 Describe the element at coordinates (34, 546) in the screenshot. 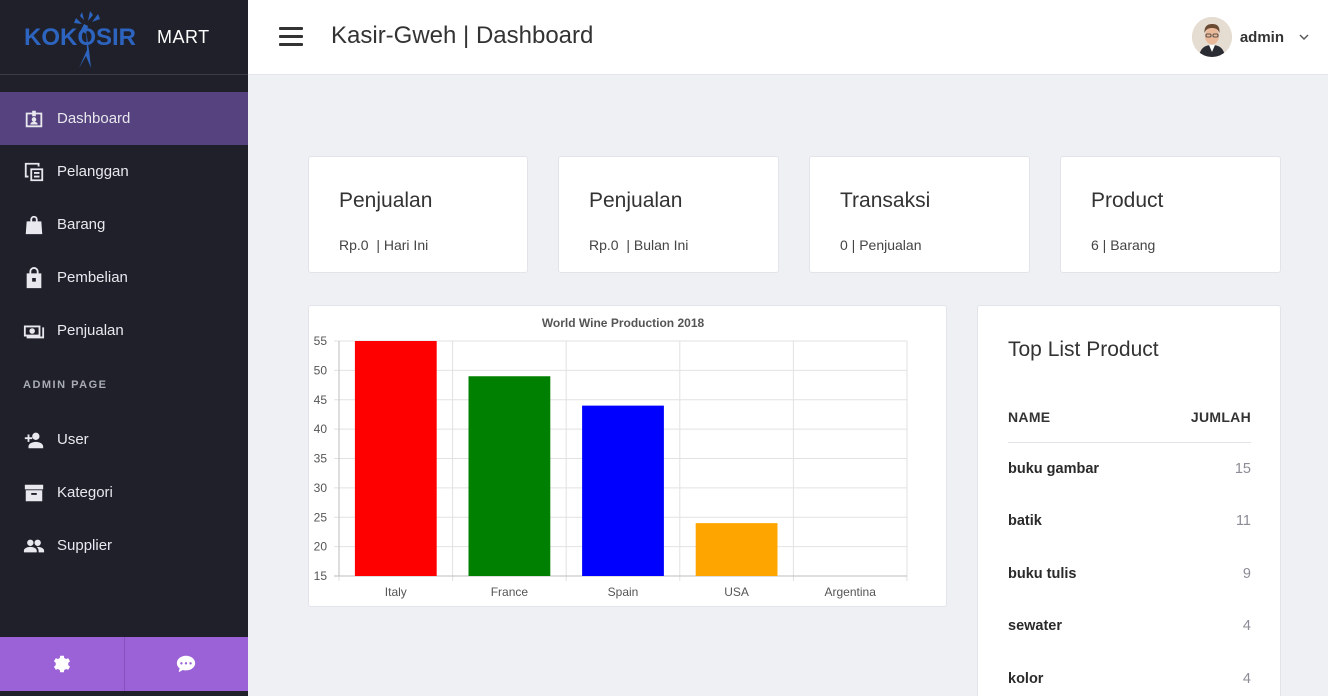

I see `users-icon` at that location.